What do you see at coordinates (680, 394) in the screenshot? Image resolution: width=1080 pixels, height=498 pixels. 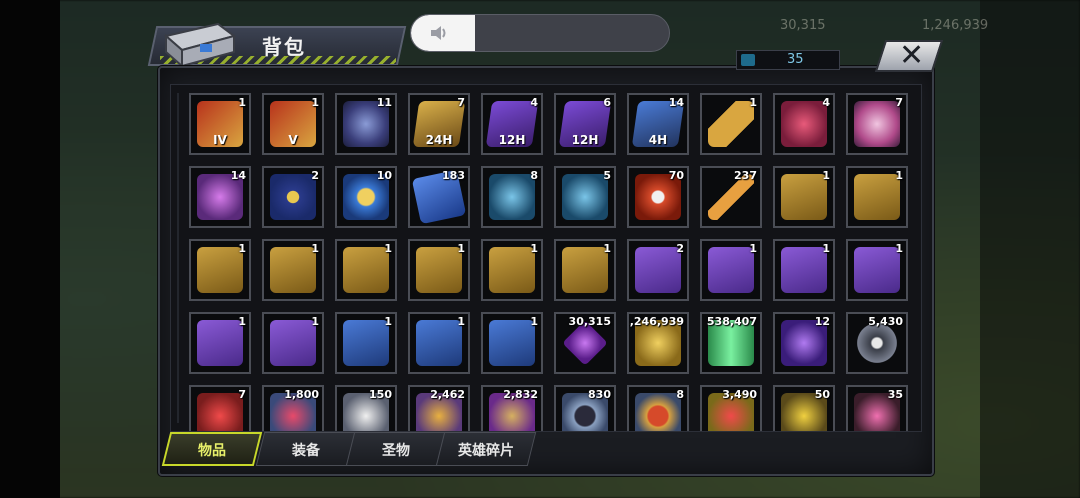 I see `item-quantity: 8` at bounding box center [680, 394].